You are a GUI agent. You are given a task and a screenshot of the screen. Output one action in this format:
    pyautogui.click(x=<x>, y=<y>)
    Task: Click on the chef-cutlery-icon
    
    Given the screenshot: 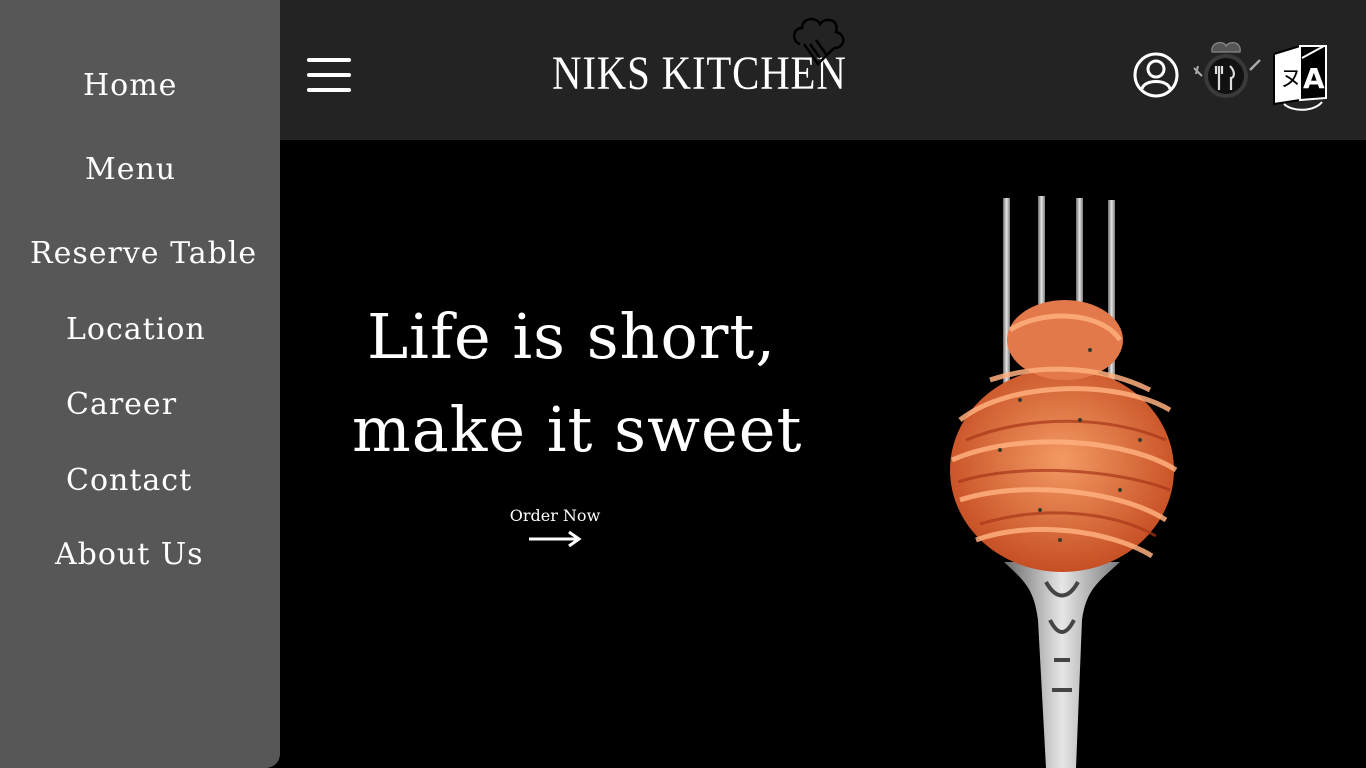 What is the action you would take?
    pyautogui.click(x=1226, y=71)
    